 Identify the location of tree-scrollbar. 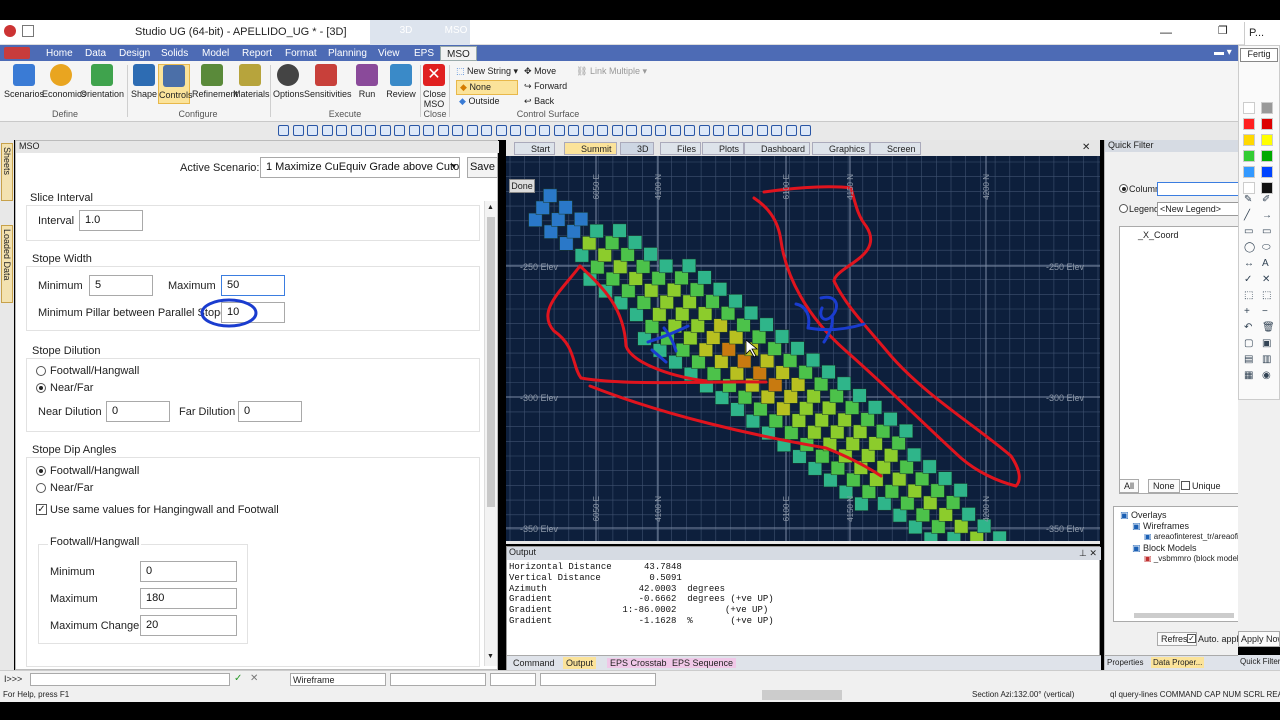
(1184, 615).